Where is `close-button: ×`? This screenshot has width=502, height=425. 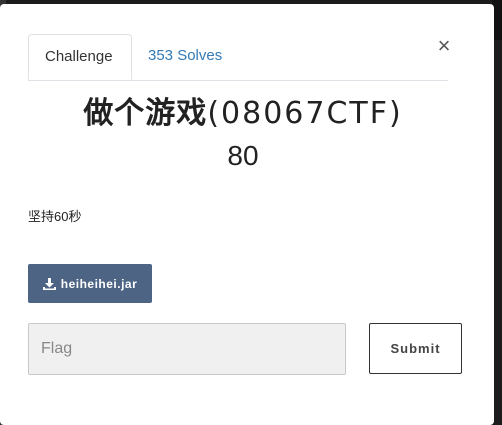 close-button: × is located at coordinates (444, 46).